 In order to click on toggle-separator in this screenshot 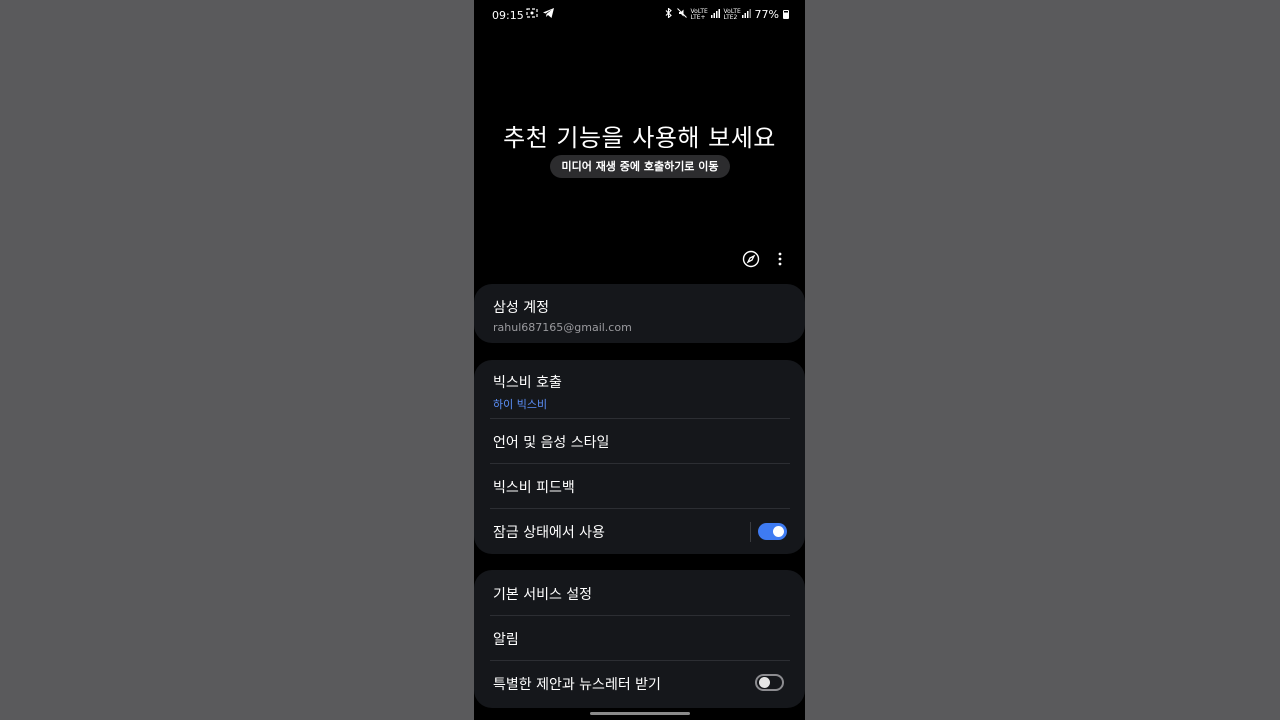, I will do `click(750, 532)`.